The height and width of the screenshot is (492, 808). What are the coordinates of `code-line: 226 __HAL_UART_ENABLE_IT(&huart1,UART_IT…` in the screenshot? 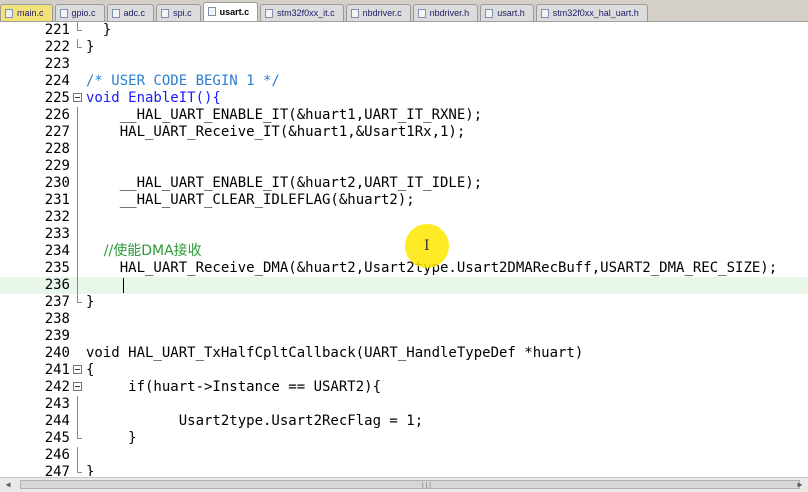 It's located at (404, 115).